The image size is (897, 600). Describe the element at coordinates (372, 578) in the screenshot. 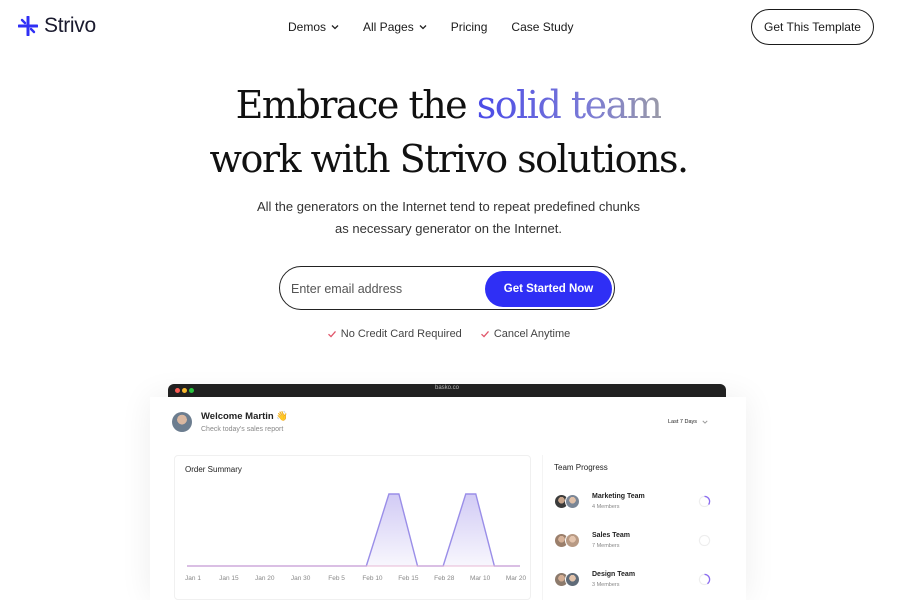

I see `x-tick-label: Feb 10` at that location.